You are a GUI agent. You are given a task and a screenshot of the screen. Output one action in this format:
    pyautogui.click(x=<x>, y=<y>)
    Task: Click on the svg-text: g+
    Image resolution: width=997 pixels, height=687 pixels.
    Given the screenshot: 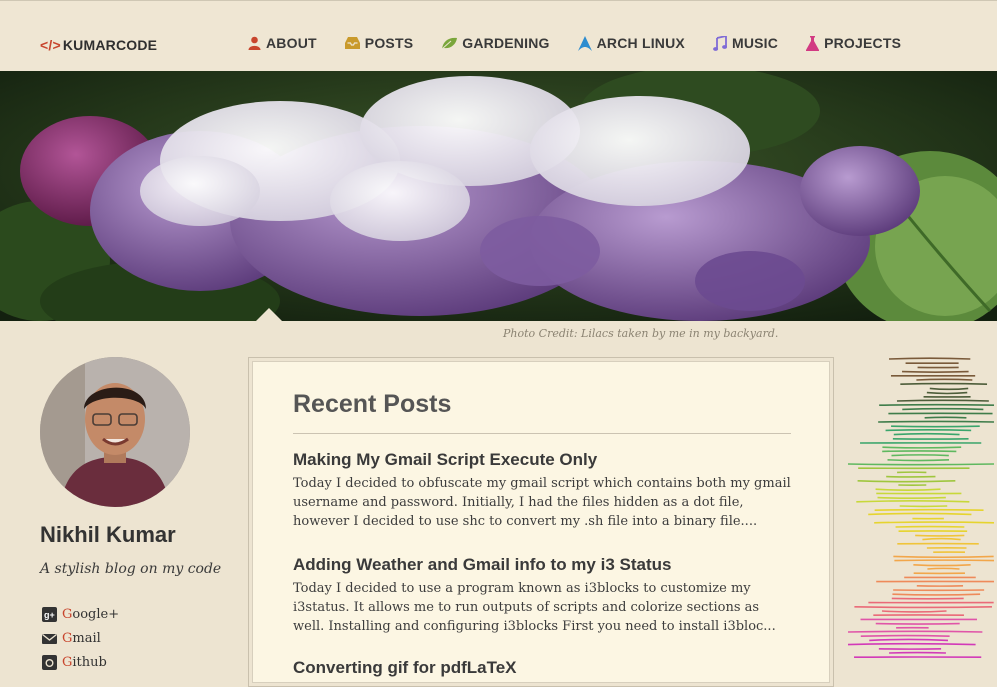 What is the action you would take?
    pyautogui.click(x=49, y=615)
    